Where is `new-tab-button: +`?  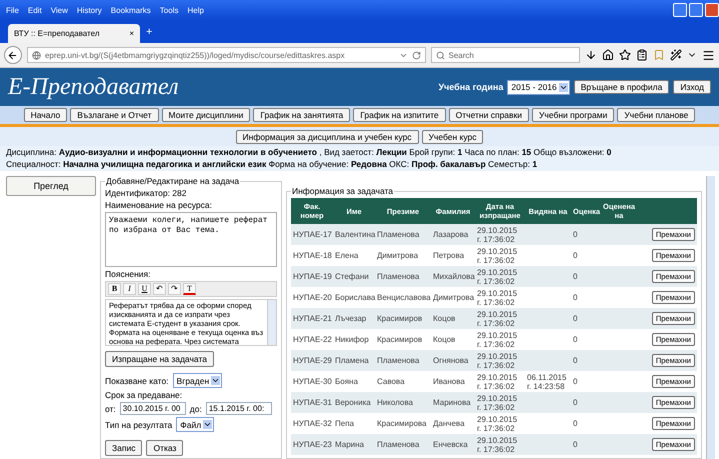 new-tab-button: + is located at coordinates (149, 32).